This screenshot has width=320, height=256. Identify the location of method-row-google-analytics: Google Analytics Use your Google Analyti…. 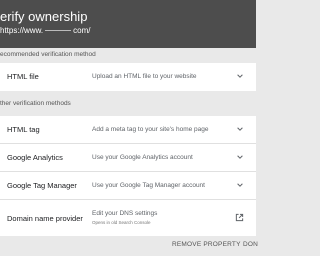
(128, 158).